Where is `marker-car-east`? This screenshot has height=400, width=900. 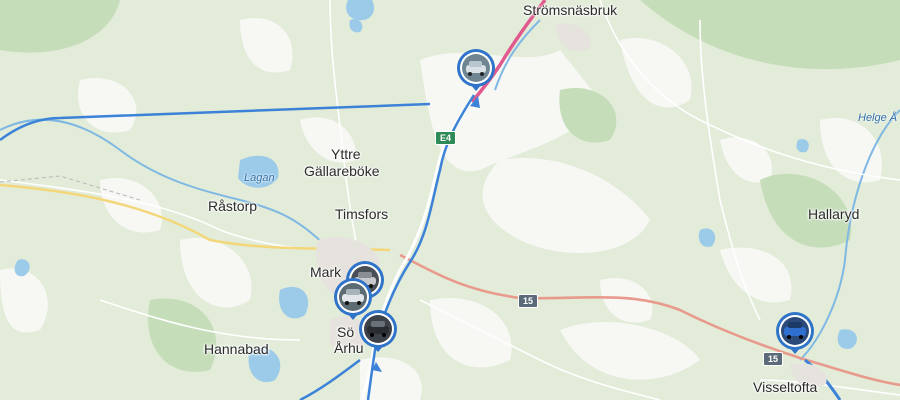 marker-car-east is located at coordinates (795, 336).